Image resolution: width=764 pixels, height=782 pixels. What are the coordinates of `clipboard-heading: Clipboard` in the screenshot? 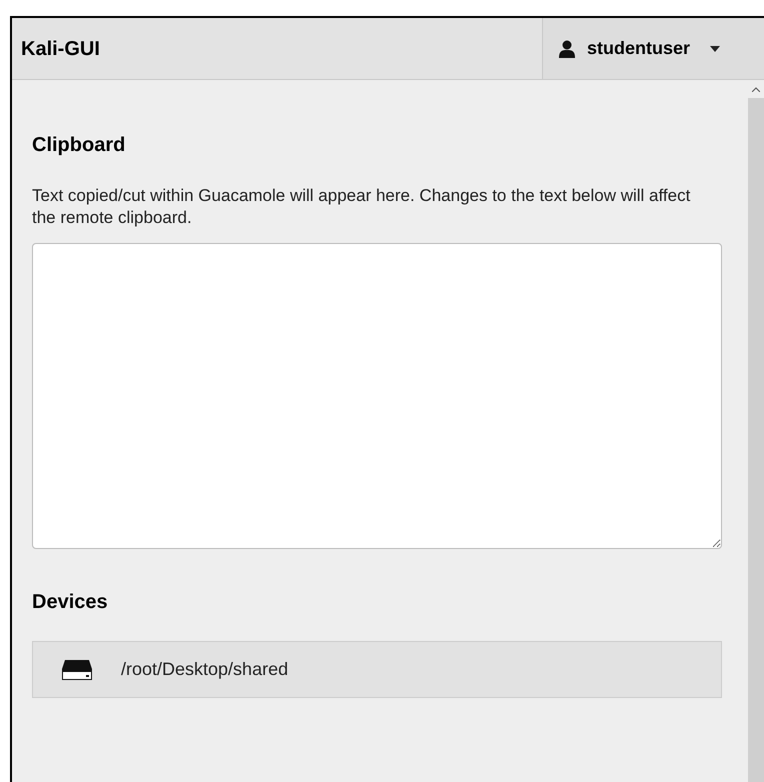 It's located at (79, 145).